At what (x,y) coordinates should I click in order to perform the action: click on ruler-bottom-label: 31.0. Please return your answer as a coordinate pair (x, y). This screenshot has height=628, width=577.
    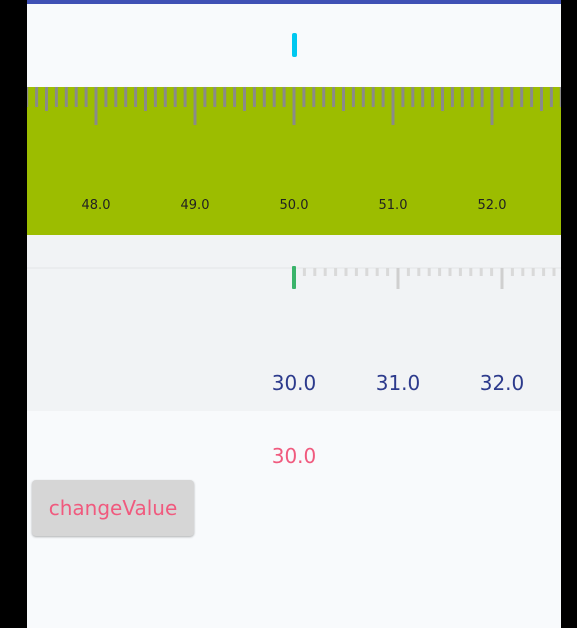
    Looking at the image, I should click on (398, 383).